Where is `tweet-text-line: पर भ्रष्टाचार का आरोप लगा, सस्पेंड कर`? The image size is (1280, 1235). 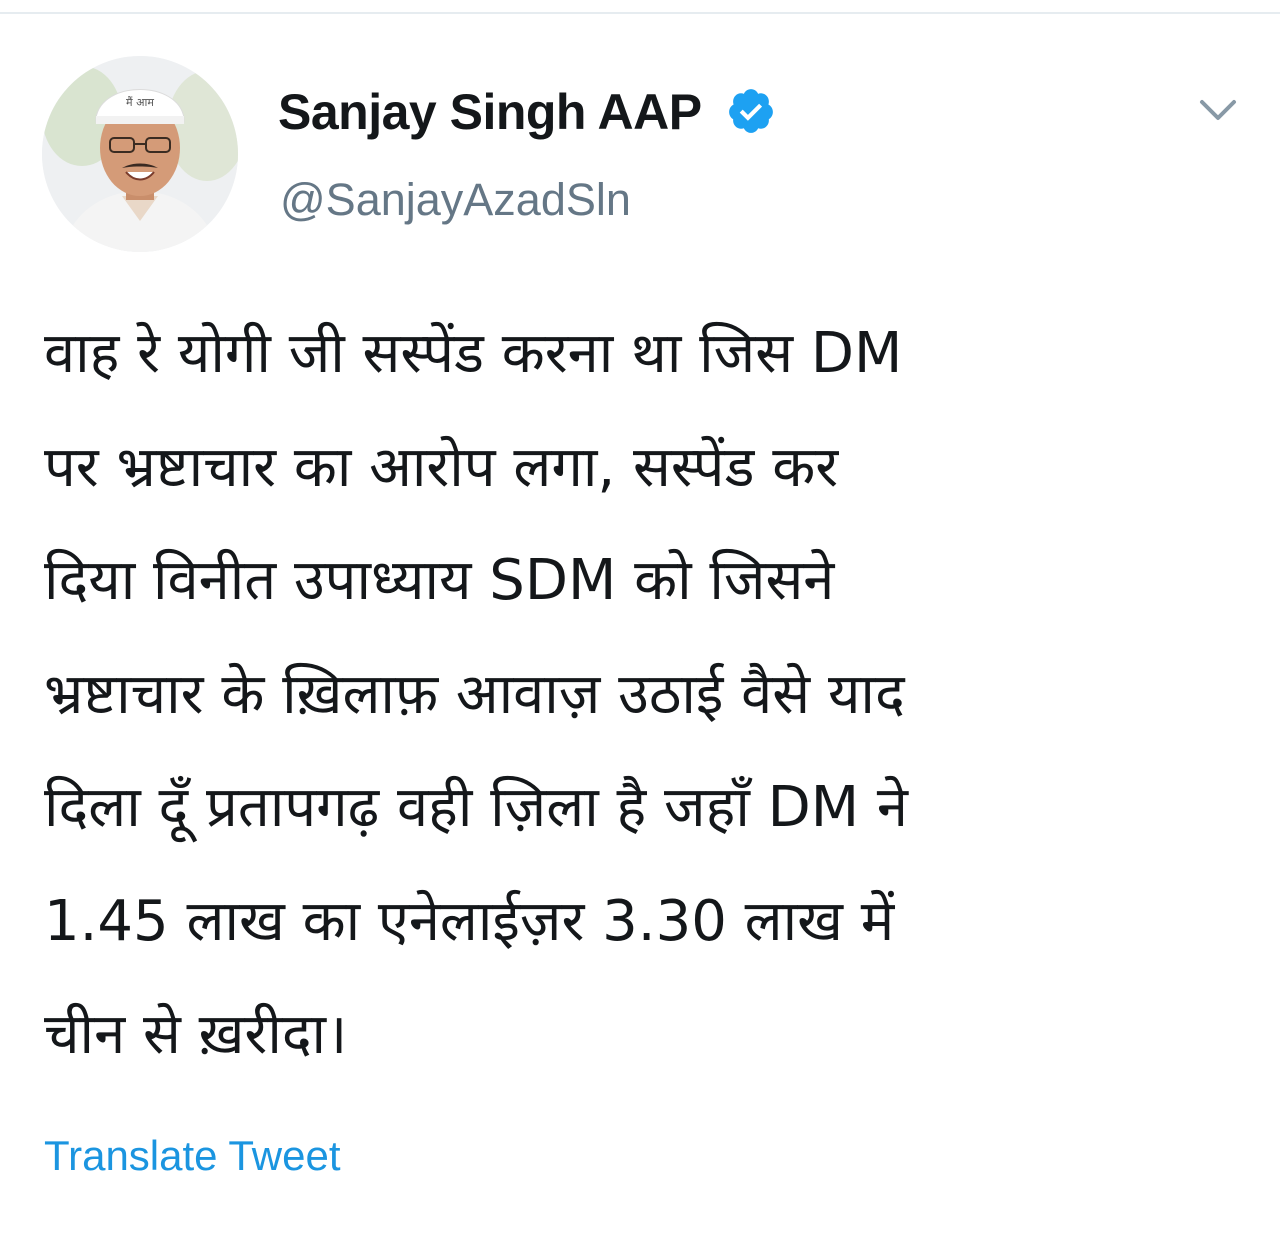
tweet-text-line: पर भ्रष्टाचार का आरोप लगा, सस्पेंड कर is located at coordinates (441, 467).